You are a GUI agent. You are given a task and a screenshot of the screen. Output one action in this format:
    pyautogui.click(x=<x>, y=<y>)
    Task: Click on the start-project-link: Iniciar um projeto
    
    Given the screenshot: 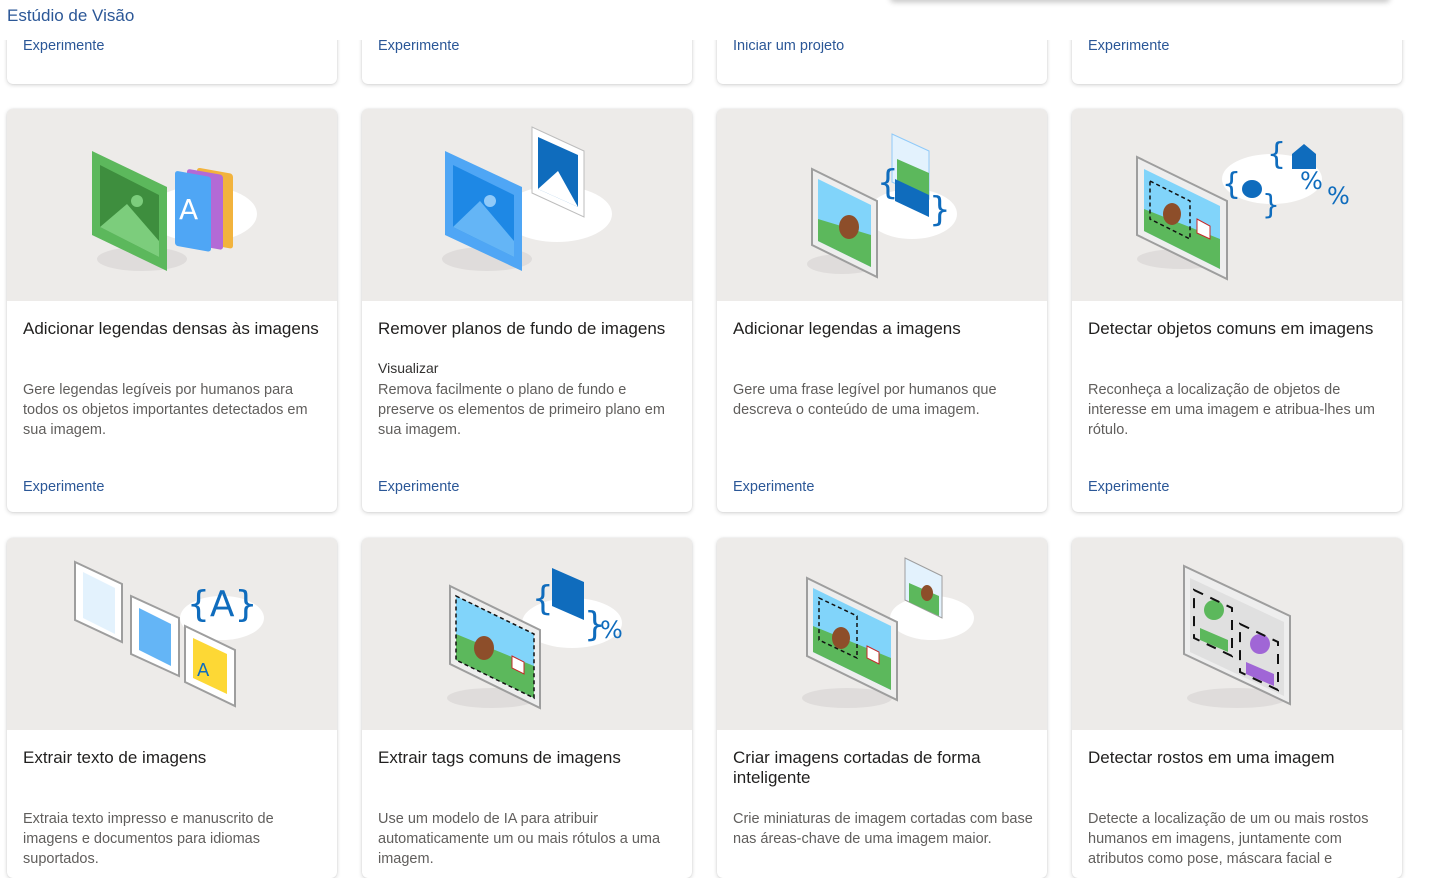 What is the action you would take?
    pyautogui.click(x=788, y=46)
    